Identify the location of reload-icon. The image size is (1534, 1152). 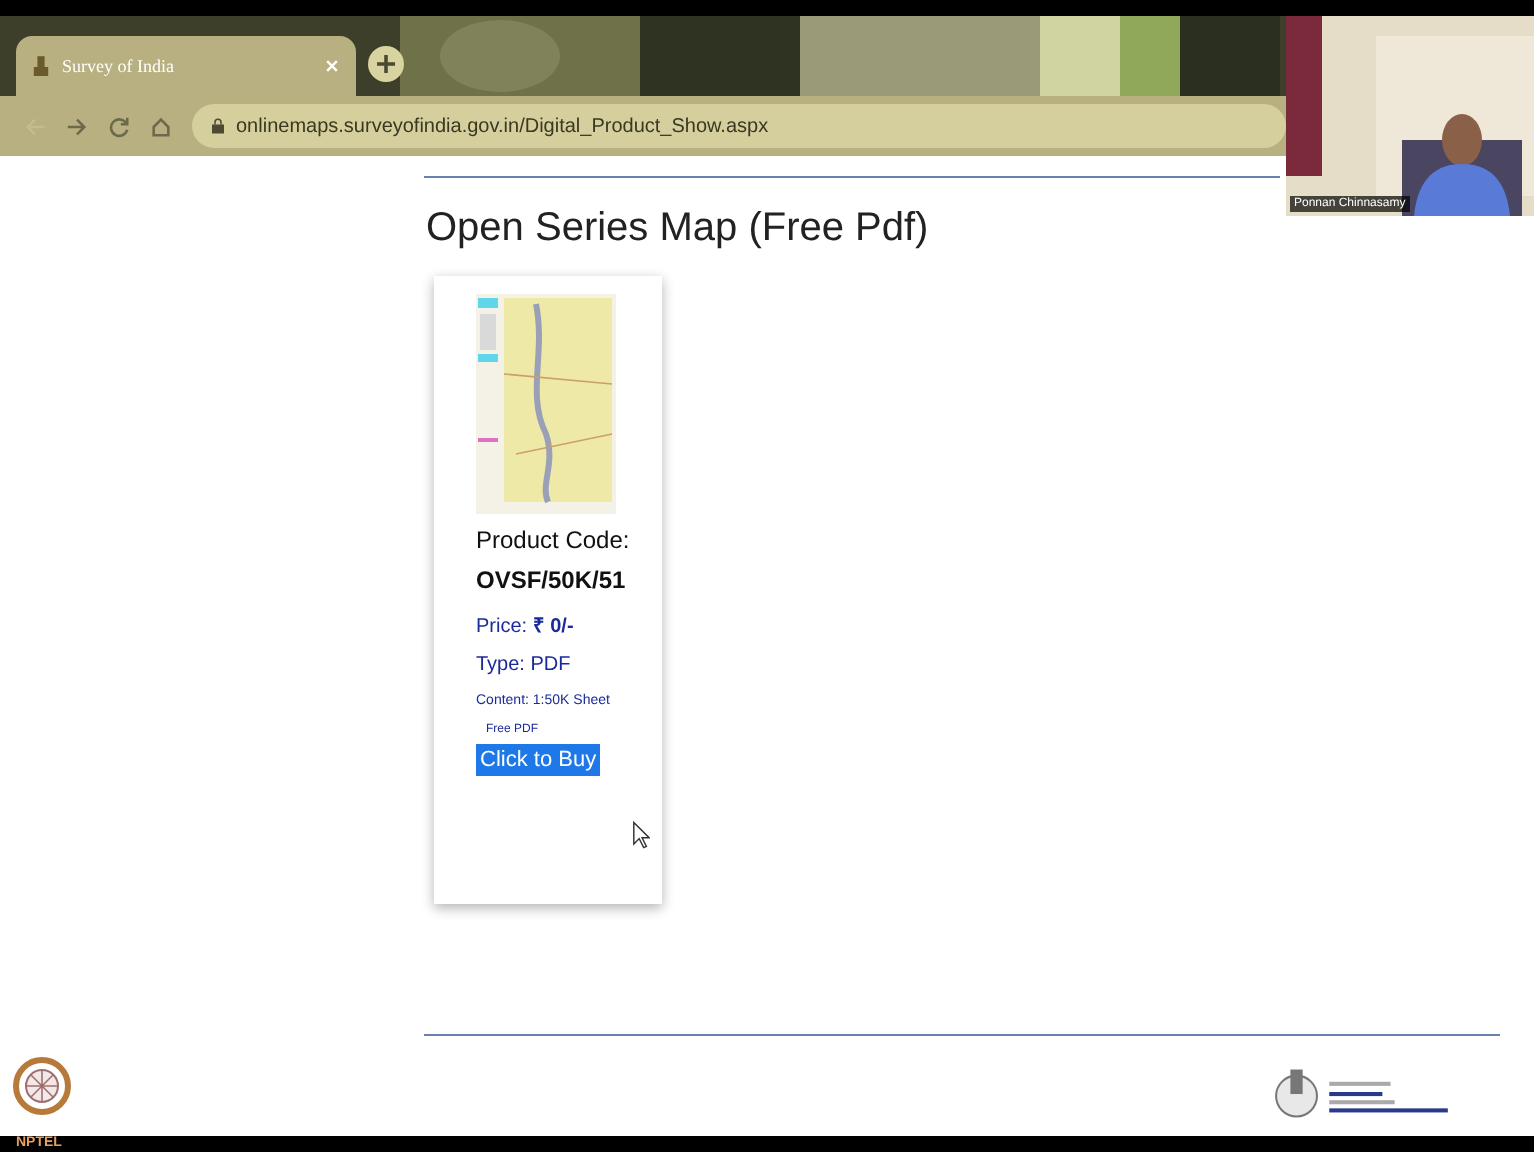
(119, 126).